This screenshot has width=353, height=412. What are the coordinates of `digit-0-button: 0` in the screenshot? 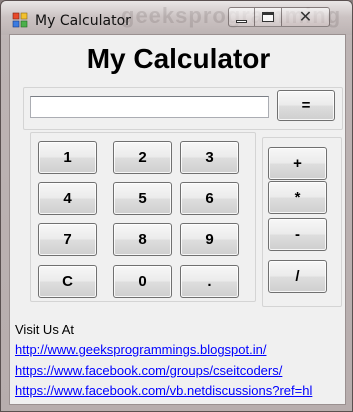 It's located at (142, 281).